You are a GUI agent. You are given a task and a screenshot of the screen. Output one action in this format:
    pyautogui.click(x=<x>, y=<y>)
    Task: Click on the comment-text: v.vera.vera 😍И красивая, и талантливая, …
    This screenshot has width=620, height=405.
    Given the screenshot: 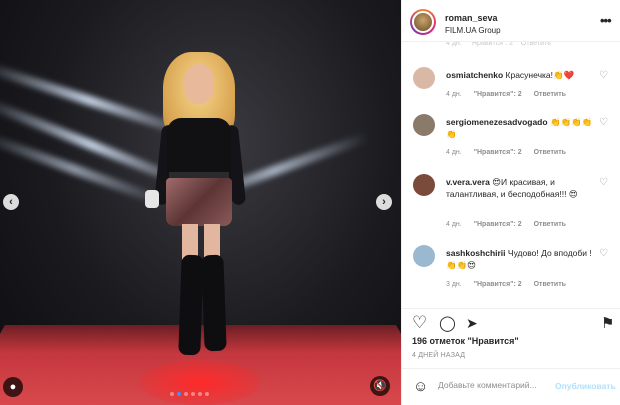 What is the action you would take?
    pyautogui.click(x=520, y=188)
    